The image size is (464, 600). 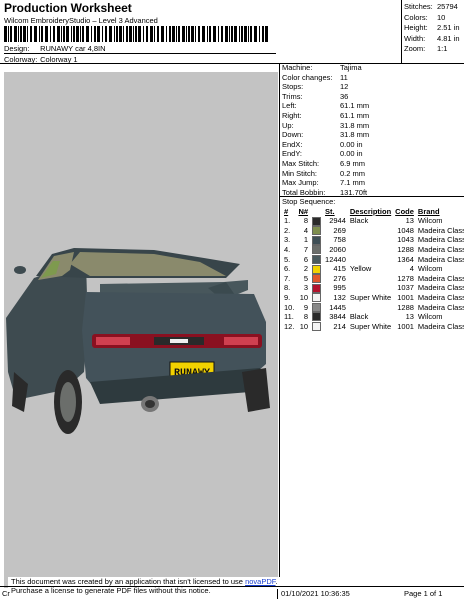 What do you see at coordinates (405, 278) in the screenshot?
I see `stop-cell: 1278` at bounding box center [405, 278].